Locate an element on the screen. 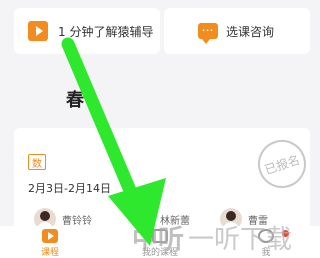 The height and width of the screenshot is (258, 320). course-consult-label: 选课咨询 is located at coordinates (250, 31).